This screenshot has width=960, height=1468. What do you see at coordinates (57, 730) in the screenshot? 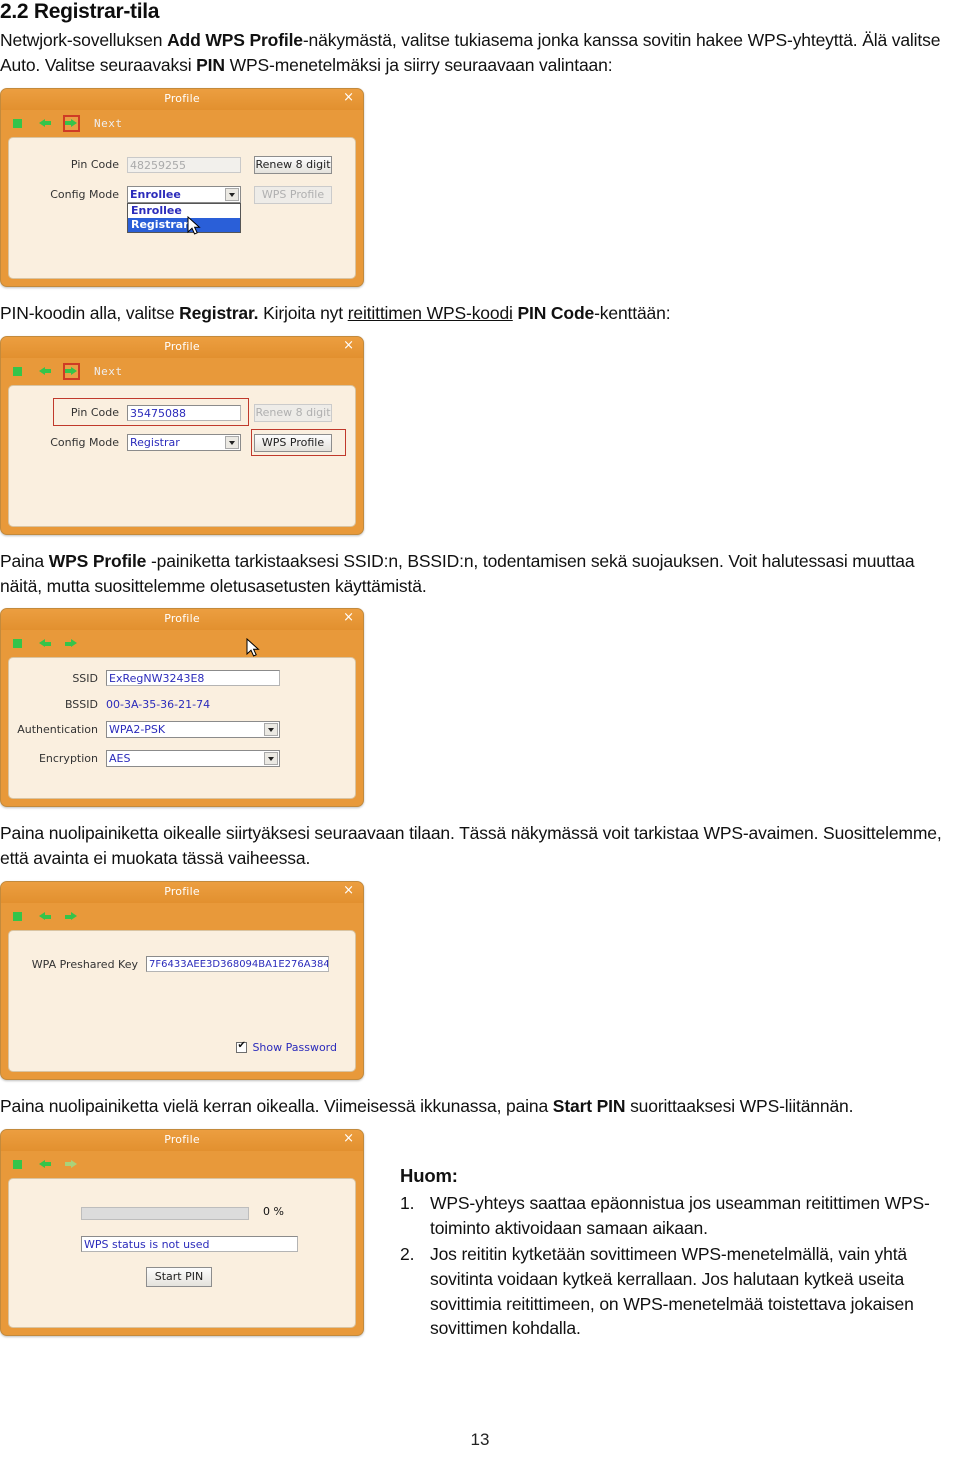
I see `authentication-label: Authentication` at bounding box center [57, 730].